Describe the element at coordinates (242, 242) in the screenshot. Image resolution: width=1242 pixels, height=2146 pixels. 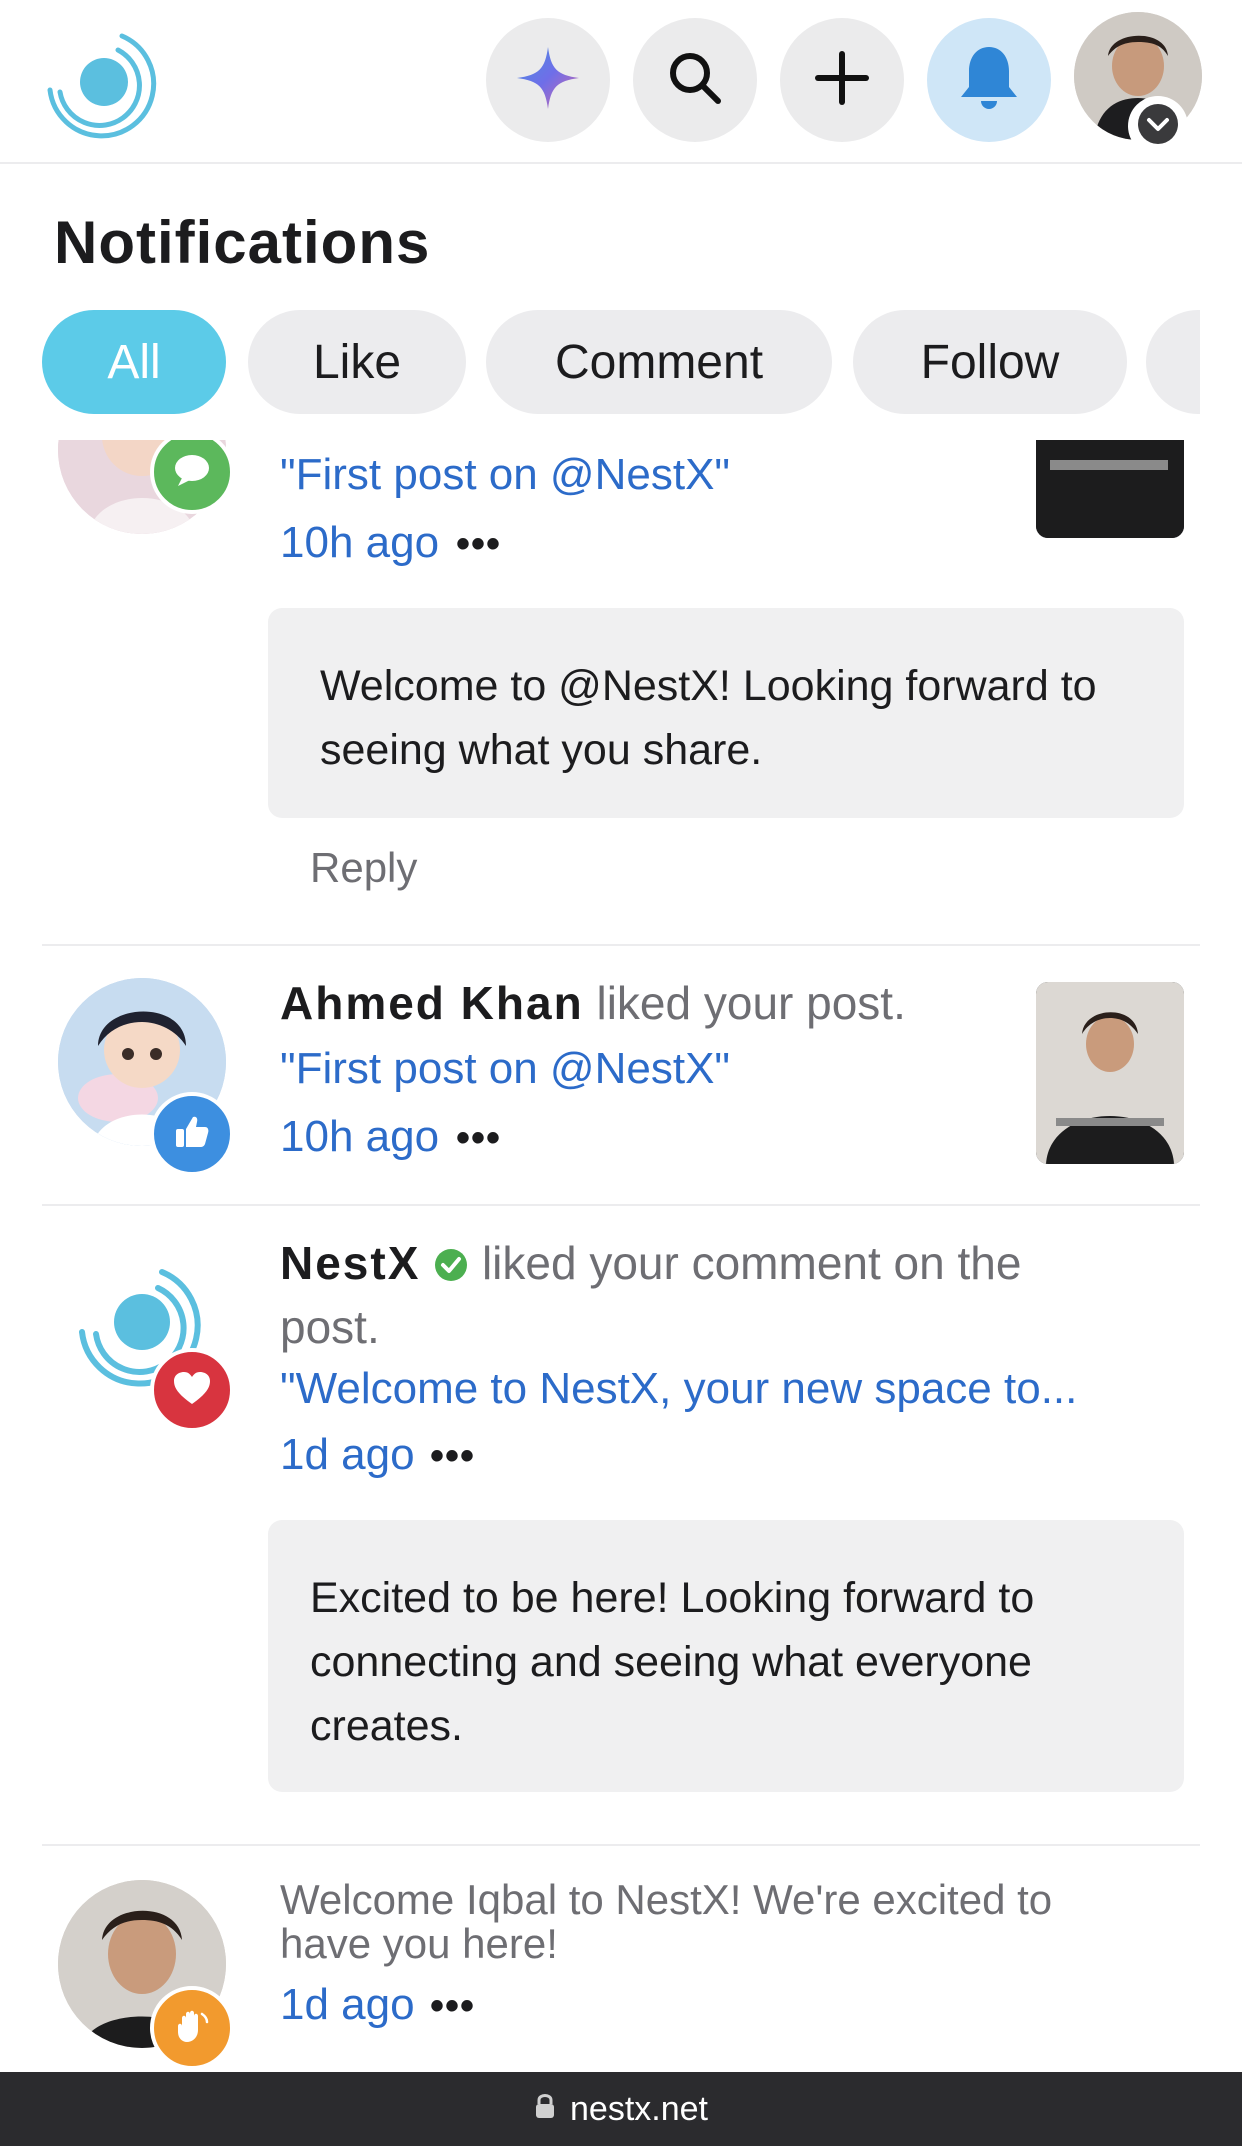
I see `page-title: Notifications` at that location.